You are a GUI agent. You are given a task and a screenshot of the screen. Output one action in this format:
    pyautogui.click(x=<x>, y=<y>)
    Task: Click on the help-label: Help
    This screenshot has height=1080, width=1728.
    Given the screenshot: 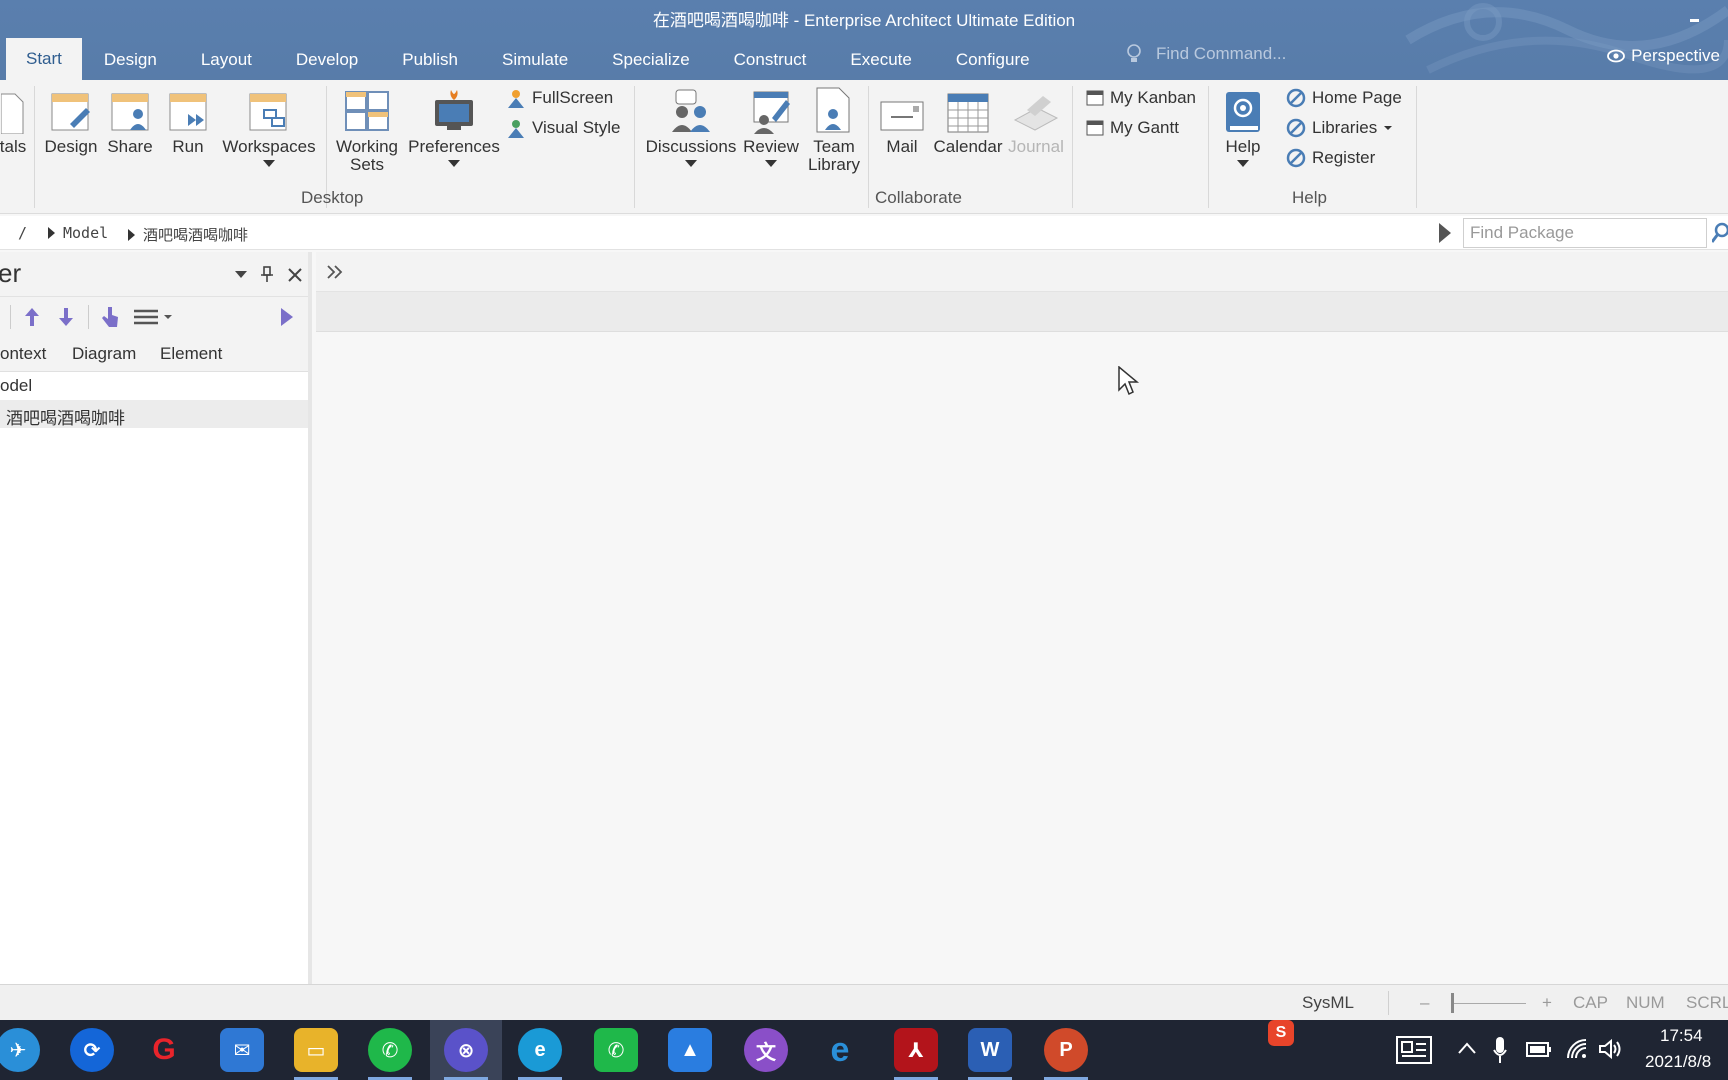 What is the action you would take?
    pyautogui.click(x=1243, y=146)
    